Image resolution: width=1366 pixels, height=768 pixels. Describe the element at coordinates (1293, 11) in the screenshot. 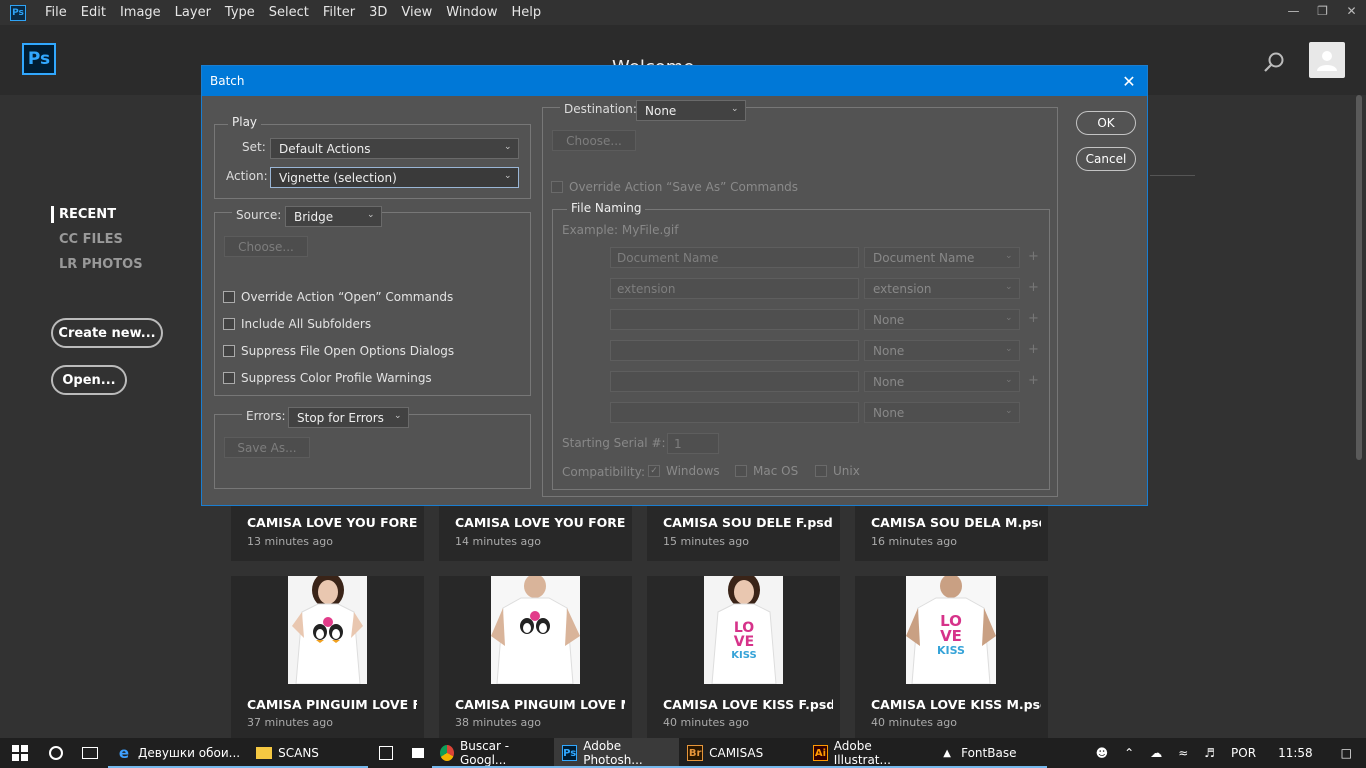

I see `minimize-icon: —` at that location.